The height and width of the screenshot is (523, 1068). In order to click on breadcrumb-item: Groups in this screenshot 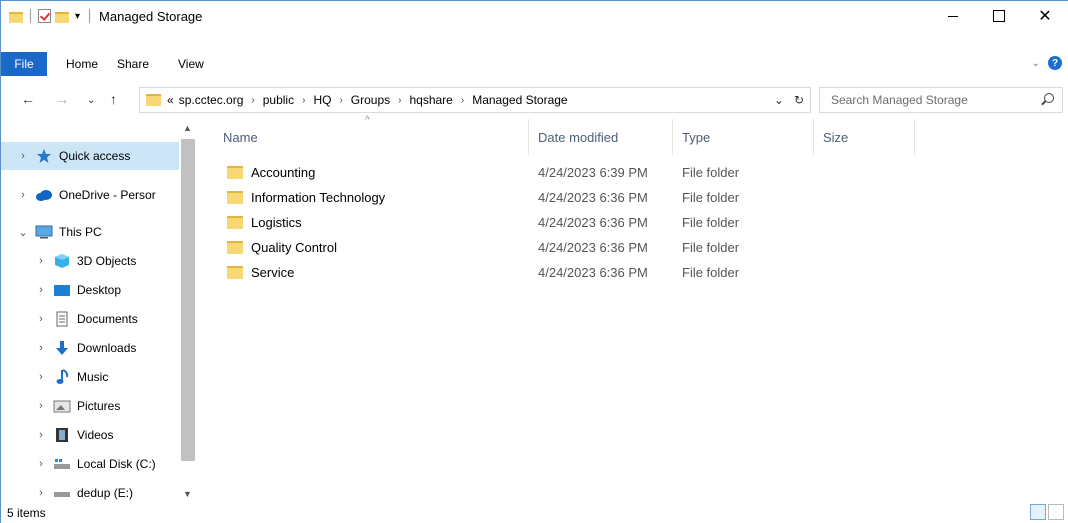, I will do `click(370, 100)`.